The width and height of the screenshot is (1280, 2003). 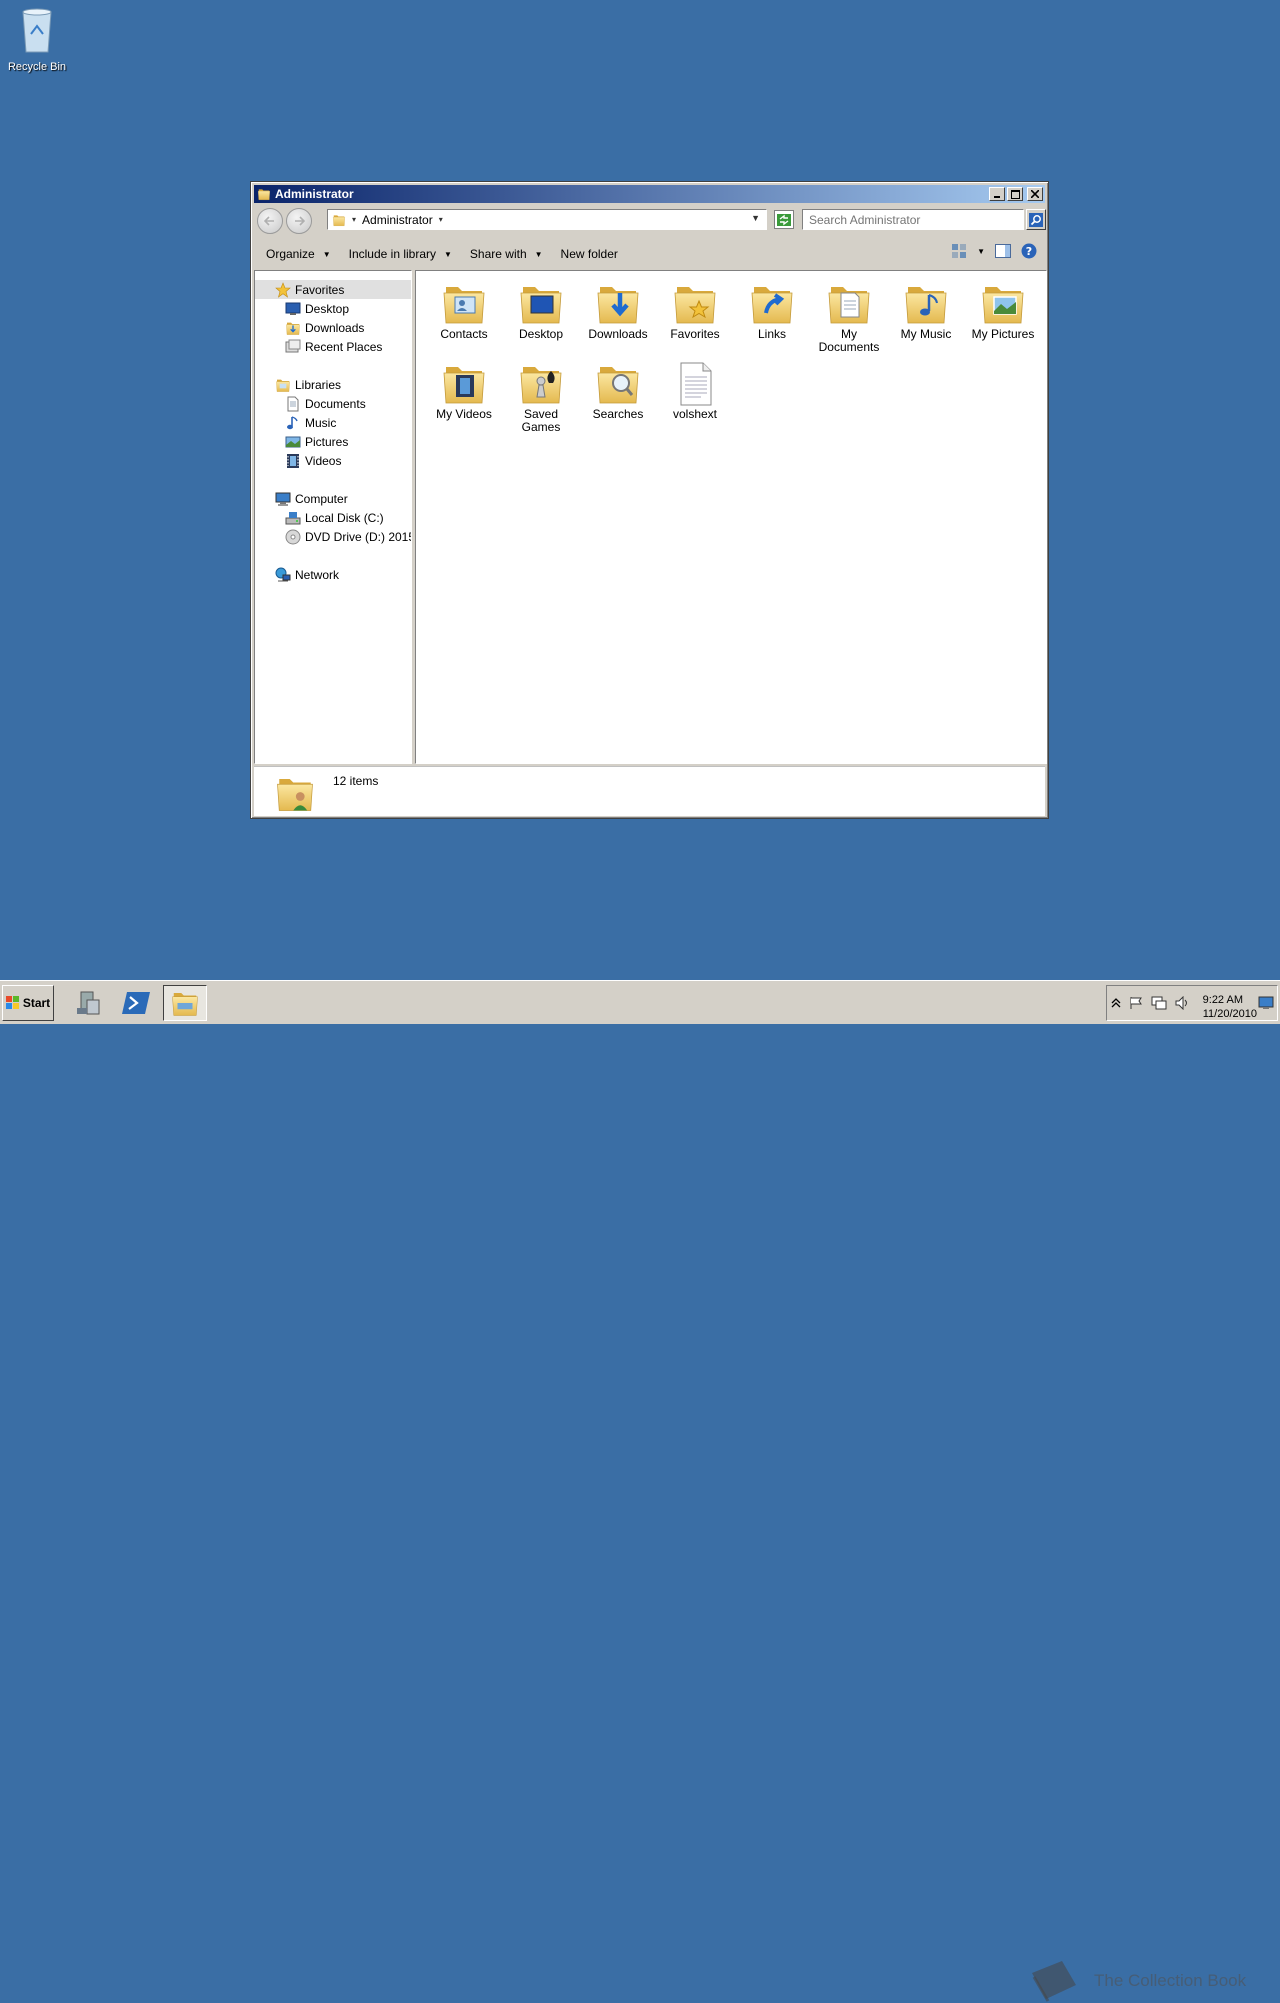 I want to click on action-center-button, so click(x=1136, y=1004).